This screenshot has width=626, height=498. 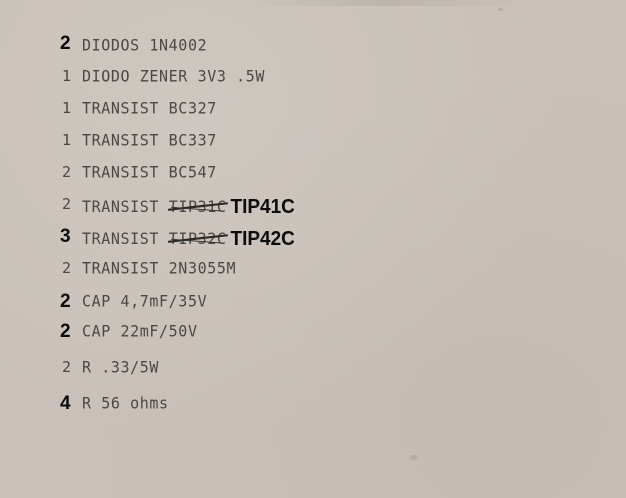 I want to click on item-description: TRANSIST TIP32CTIP42C, so click(x=188, y=238).